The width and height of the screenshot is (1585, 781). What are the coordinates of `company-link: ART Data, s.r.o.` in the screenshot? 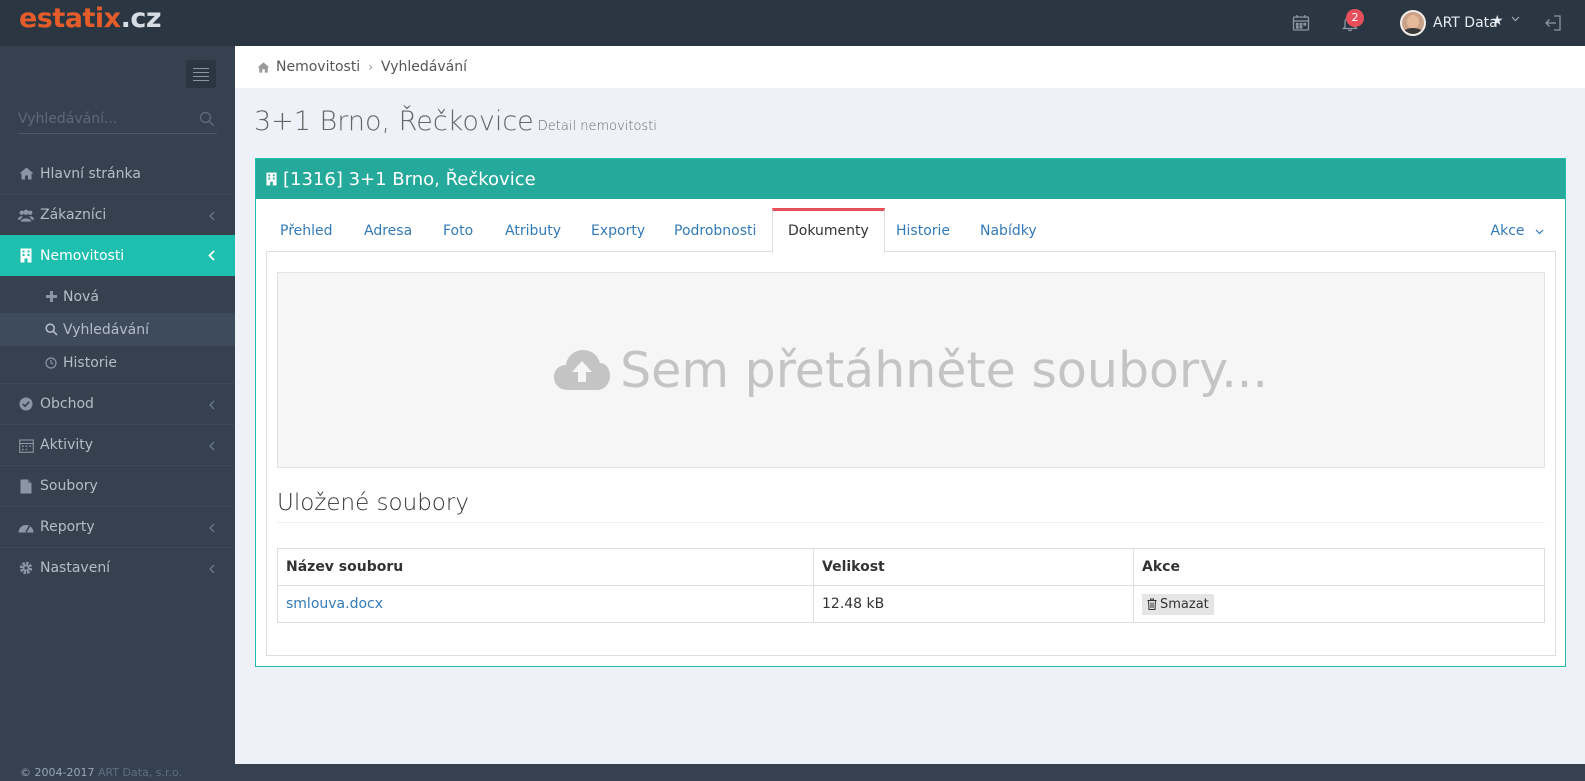 It's located at (140, 772).